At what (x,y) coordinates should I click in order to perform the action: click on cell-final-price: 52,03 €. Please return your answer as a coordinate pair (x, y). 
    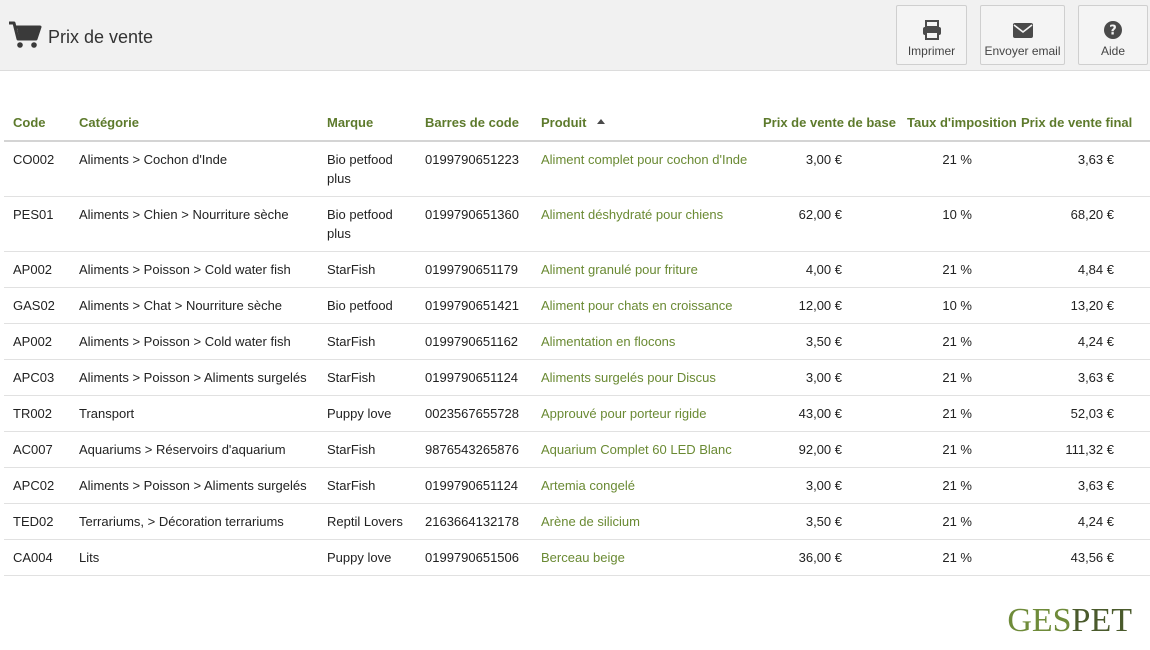
    Looking at the image, I should click on (1081, 413).